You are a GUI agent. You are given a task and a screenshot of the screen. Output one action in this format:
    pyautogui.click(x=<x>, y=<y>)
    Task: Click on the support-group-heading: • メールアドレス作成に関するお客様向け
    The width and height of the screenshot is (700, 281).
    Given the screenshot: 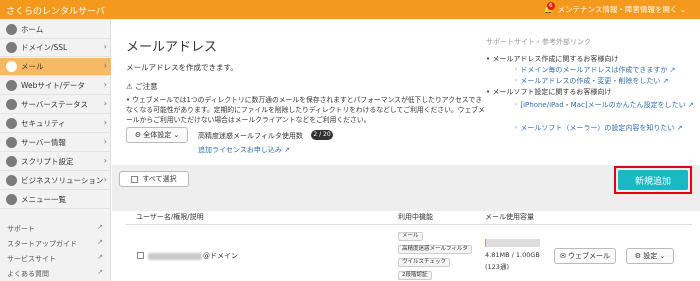 What is the action you would take?
    pyautogui.click(x=552, y=59)
    